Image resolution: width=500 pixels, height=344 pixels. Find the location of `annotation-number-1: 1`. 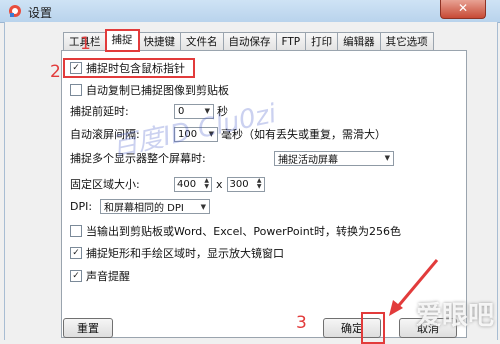

annotation-number-1: 1 is located at coordinates (85, 44).